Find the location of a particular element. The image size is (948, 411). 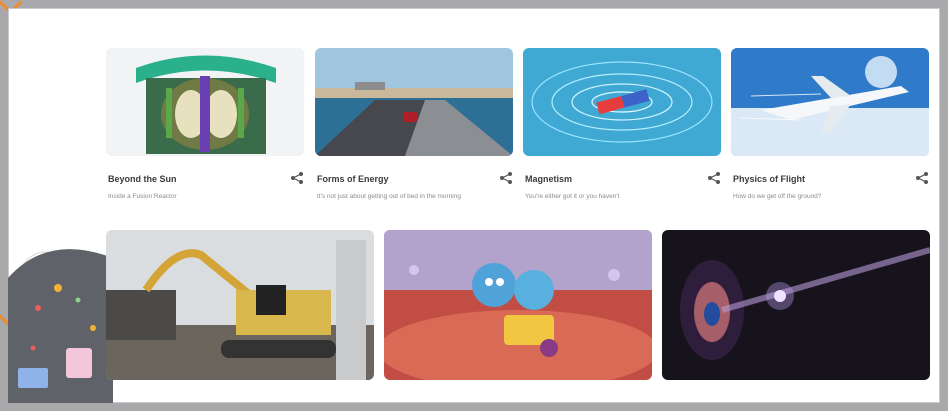

card-title: Magnetism is located at coordinates (548, 179).